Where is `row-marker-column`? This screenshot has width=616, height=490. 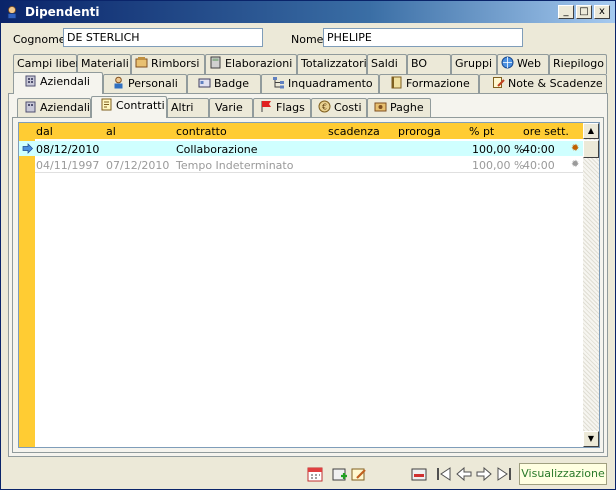
row-marker-column is located at coordinates (27, 293).